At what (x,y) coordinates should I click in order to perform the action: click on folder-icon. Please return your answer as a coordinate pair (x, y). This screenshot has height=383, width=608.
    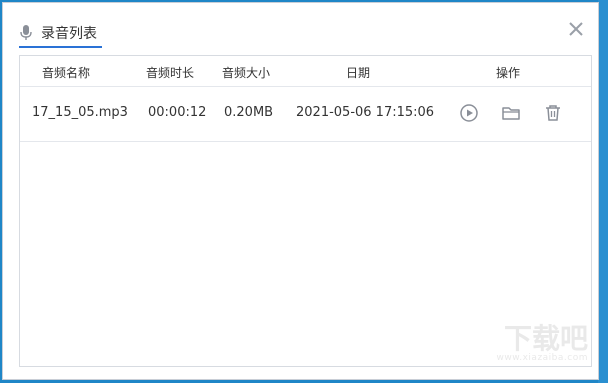
    Looking at the image, I should click on (511, 113).